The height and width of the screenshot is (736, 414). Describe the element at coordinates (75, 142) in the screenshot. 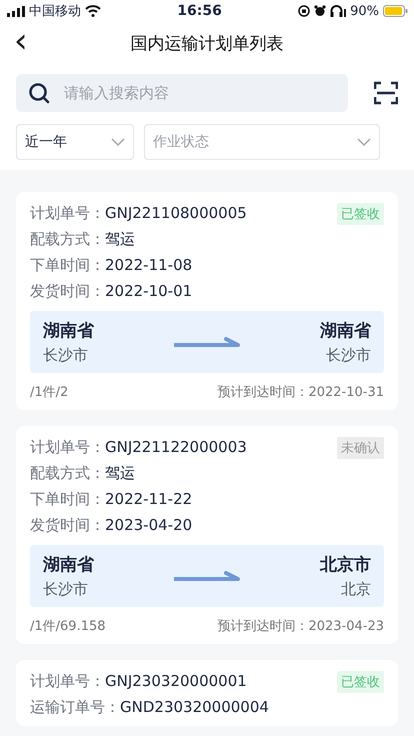

I see `filter-dropdown: 近一年` at that location.